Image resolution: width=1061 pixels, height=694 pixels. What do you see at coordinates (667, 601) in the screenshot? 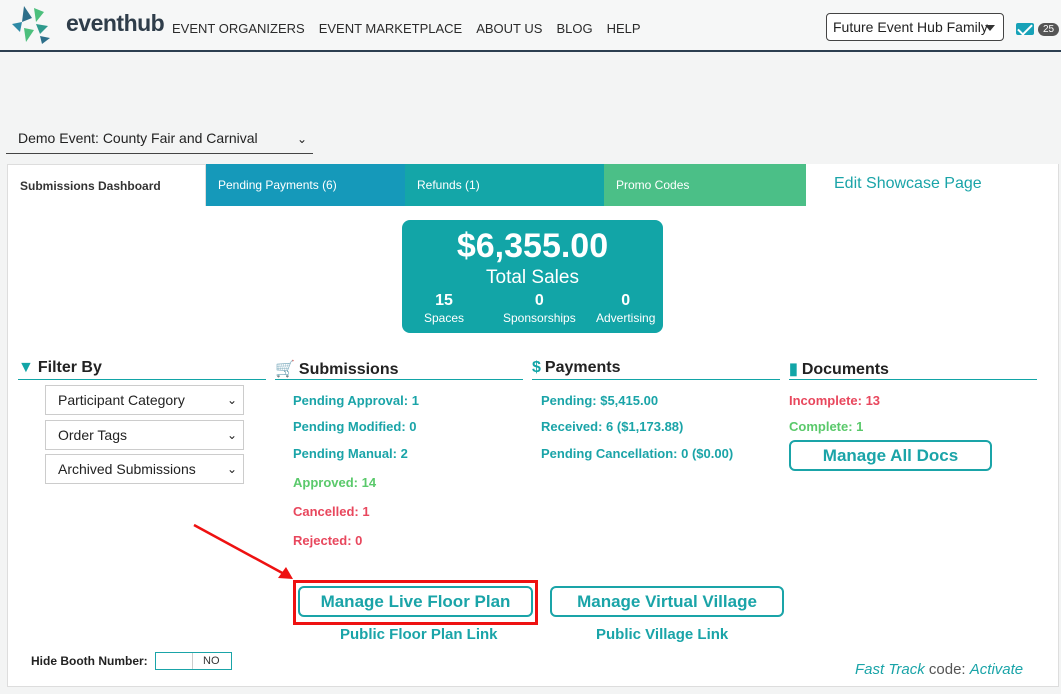
I see `manage-virtual-village-button: Manage Virtual Village` at bounding box center [667, 601].